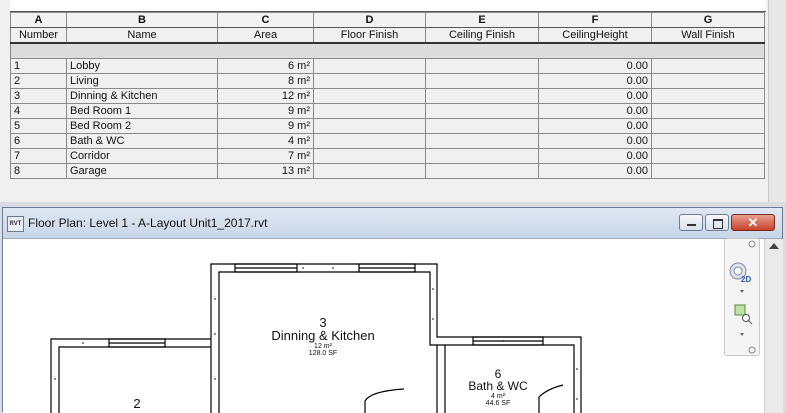 The width and height of the screenshot is (786, 413). I want to click on cell-area: 12 m², so click(265, 96).